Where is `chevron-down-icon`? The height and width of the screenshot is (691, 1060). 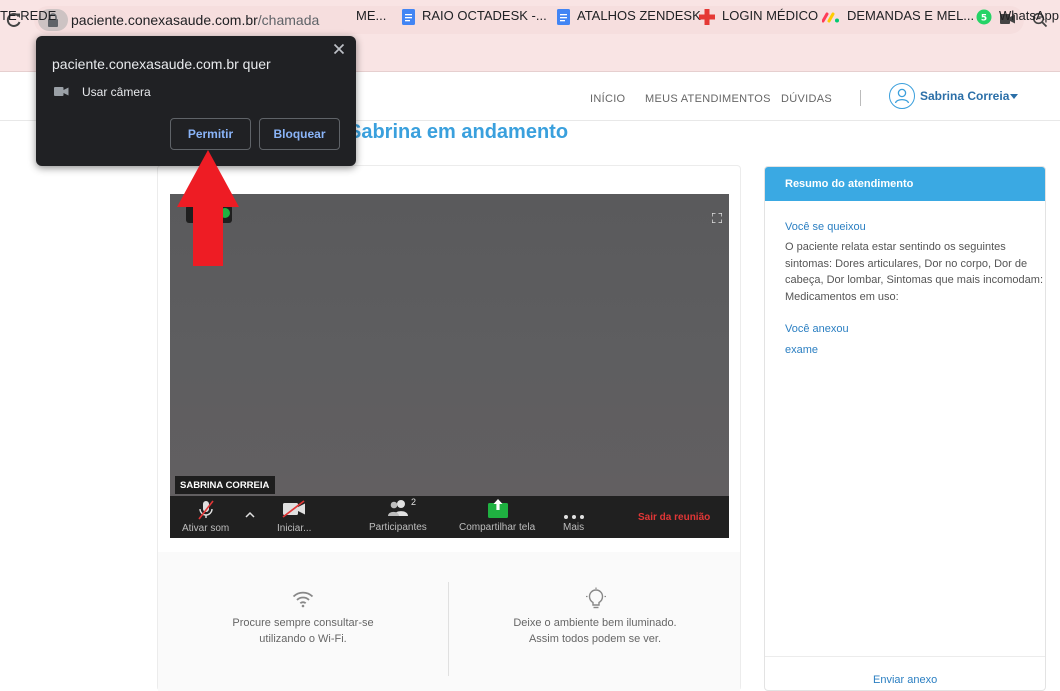 chevron-down-icon is located at coordinates (1014, 96).